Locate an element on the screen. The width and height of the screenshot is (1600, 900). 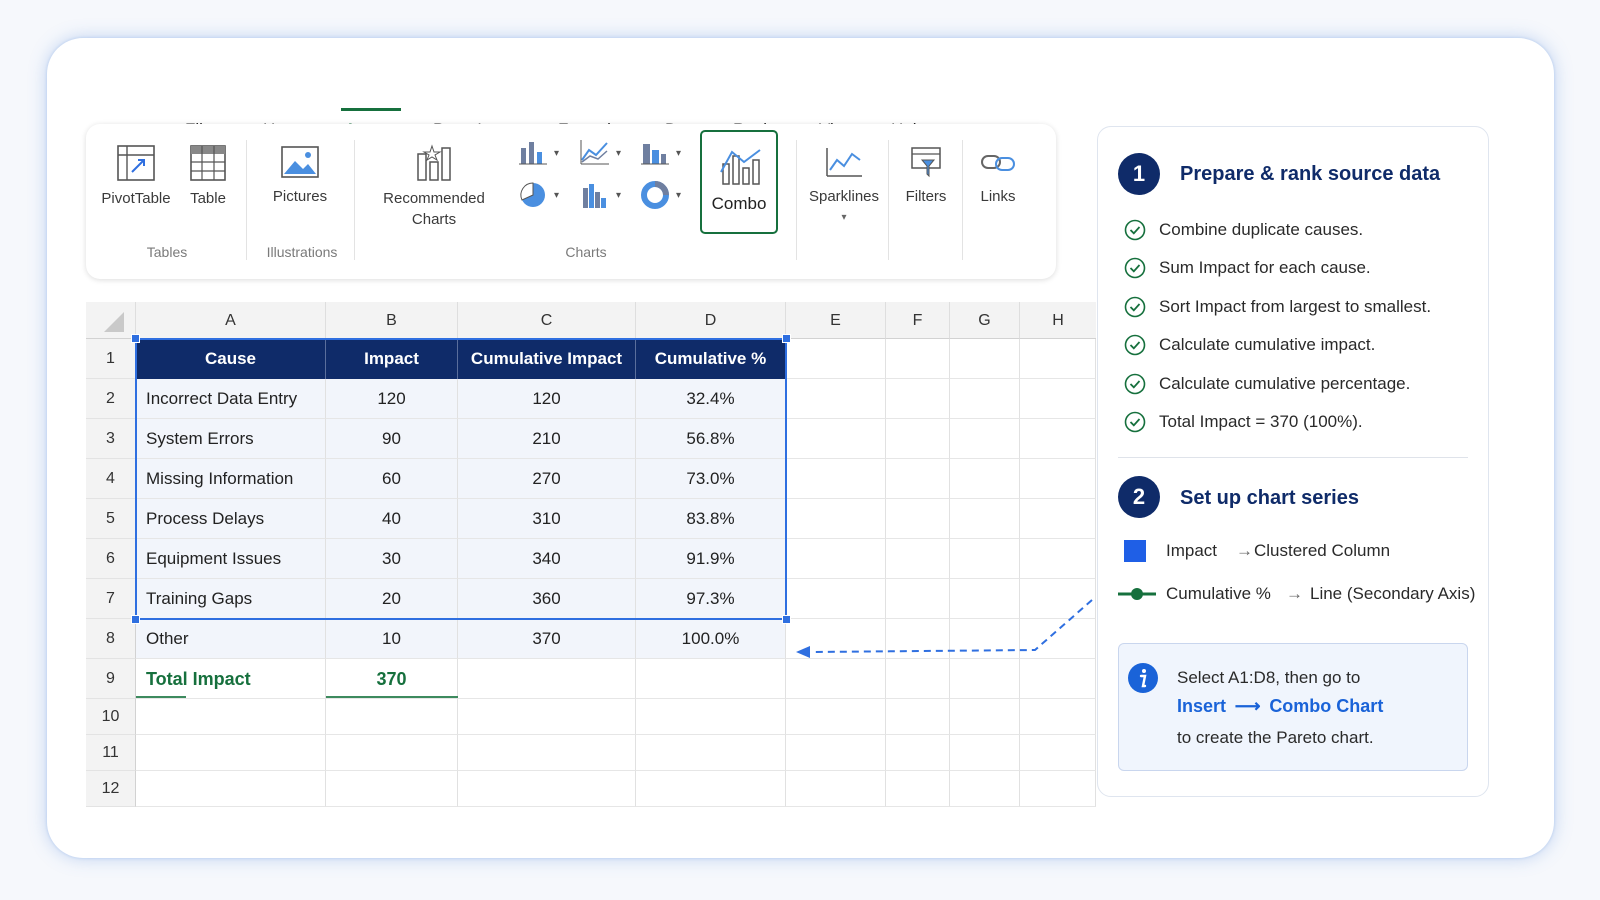
pictures-button: Pictures is located at coordinates (300, 175).